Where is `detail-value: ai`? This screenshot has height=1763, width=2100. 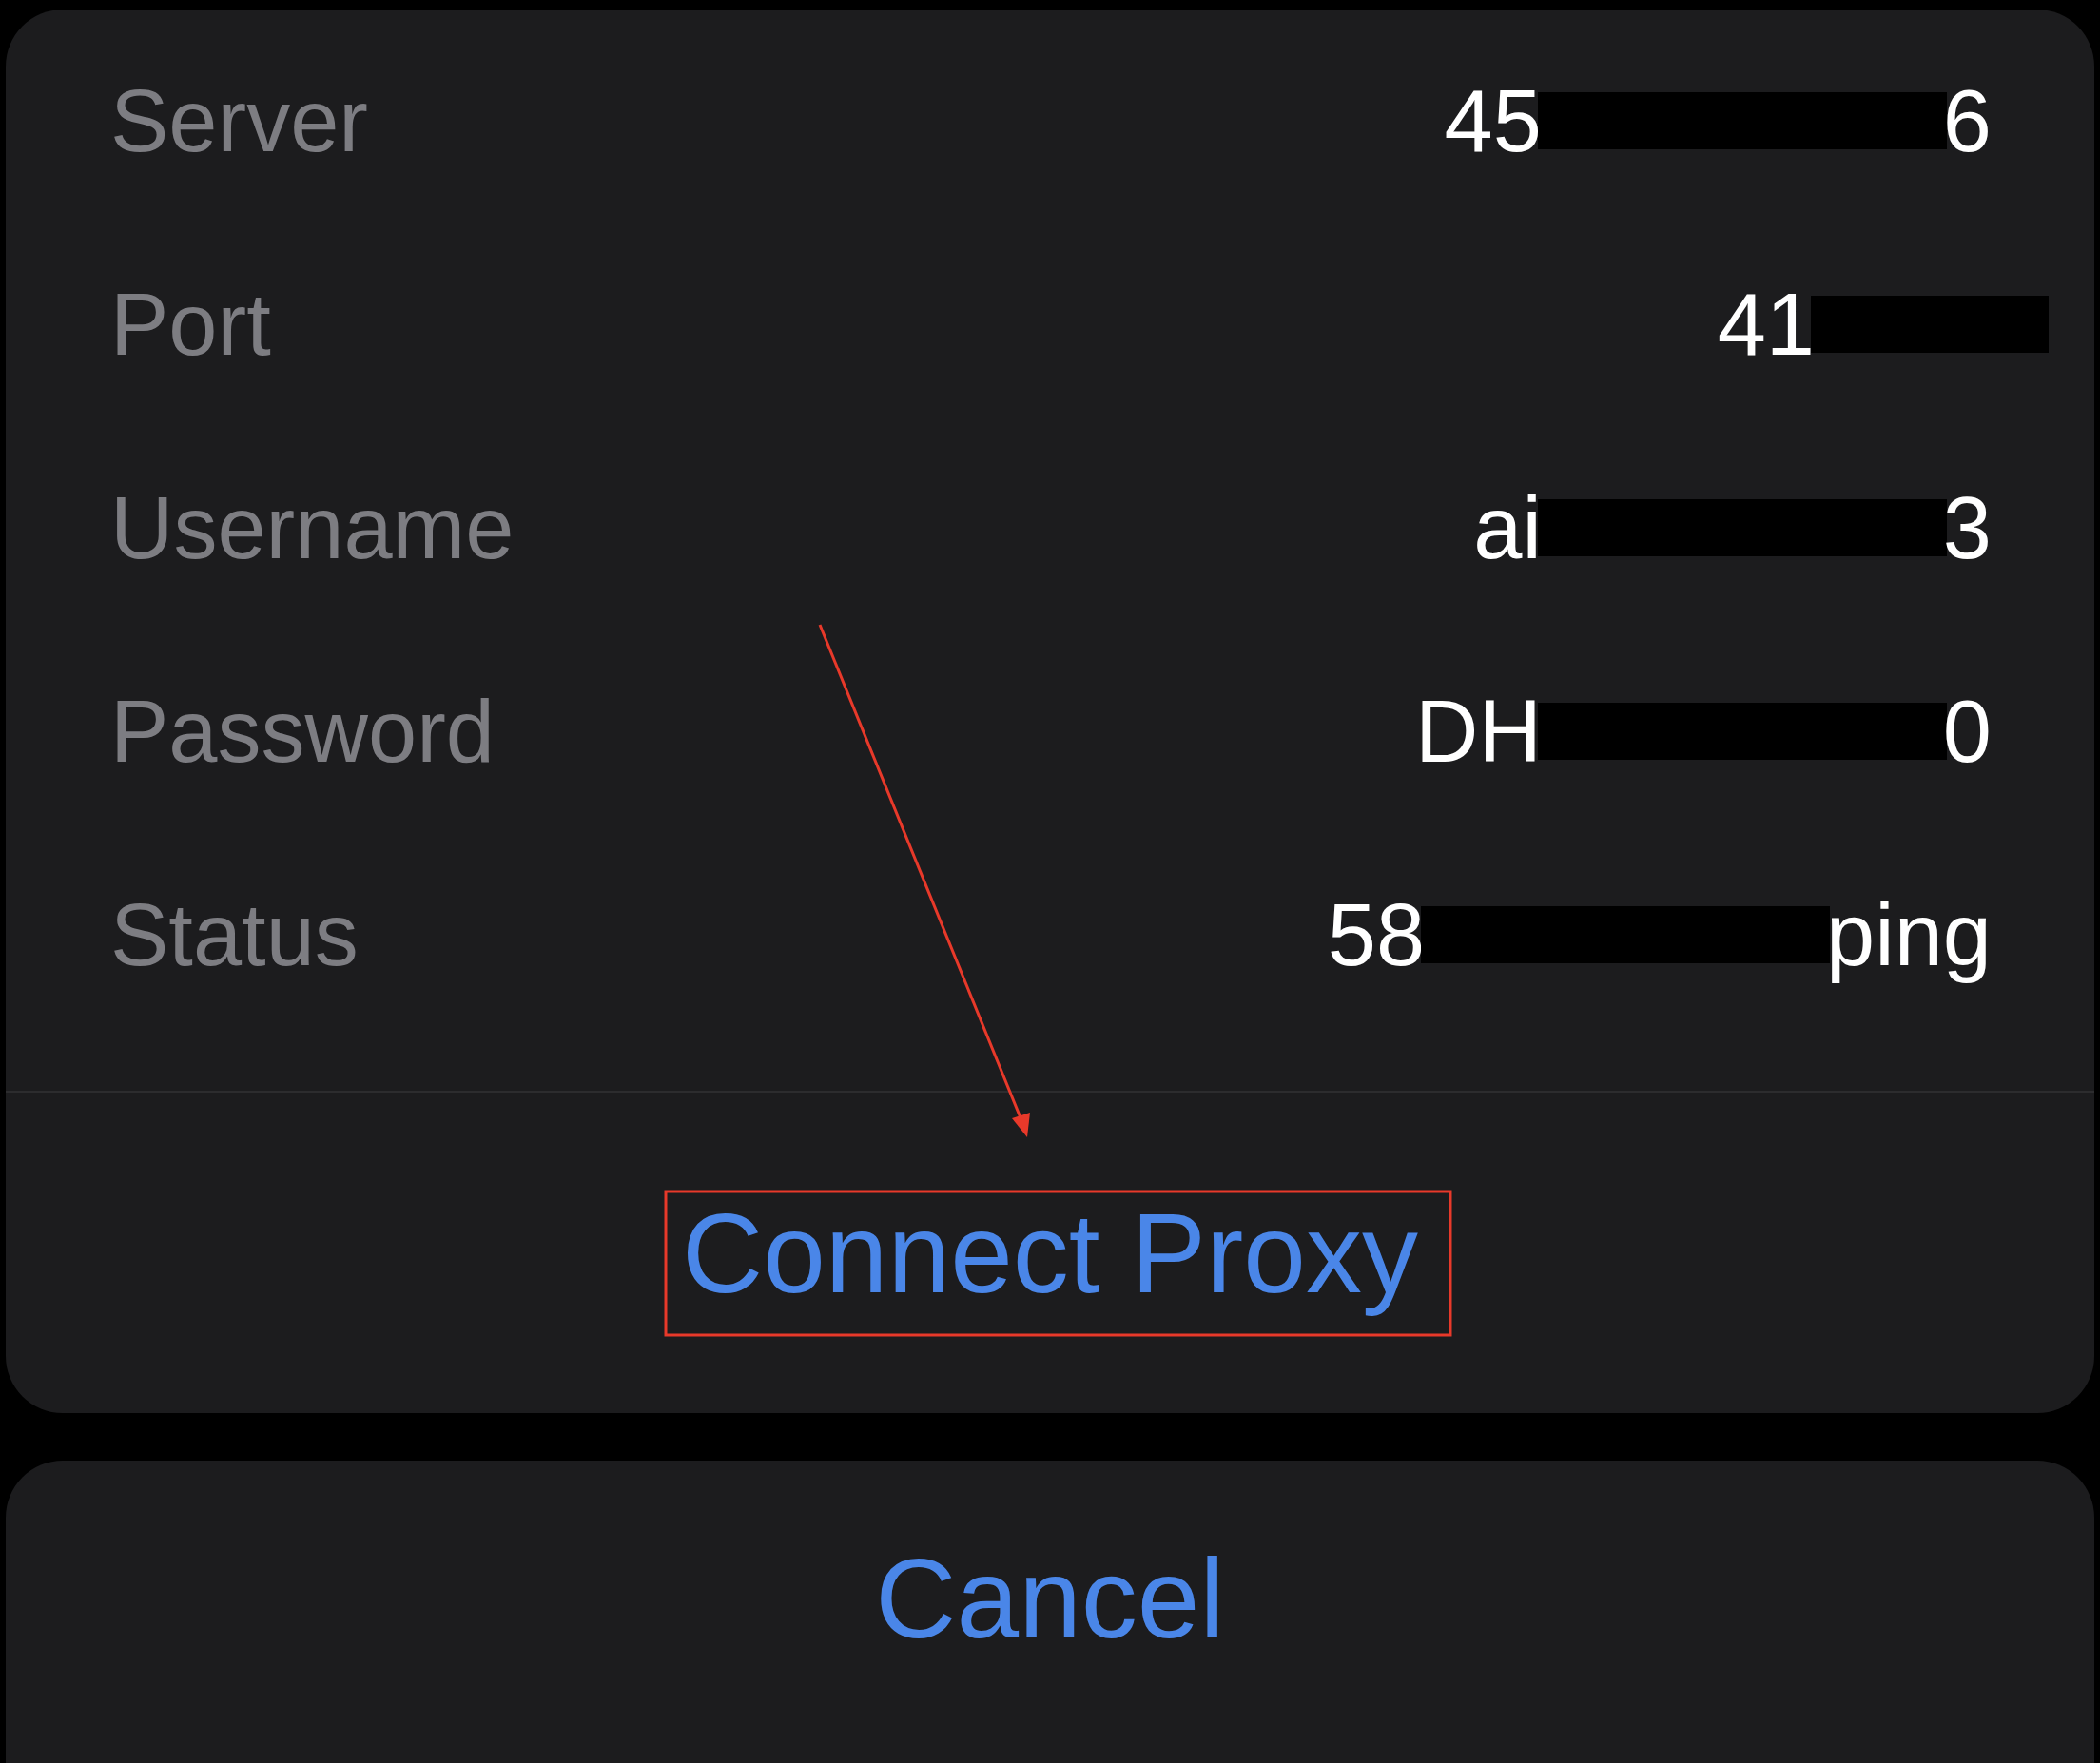 detail-value: ai is located at coordinates (1507, 527).